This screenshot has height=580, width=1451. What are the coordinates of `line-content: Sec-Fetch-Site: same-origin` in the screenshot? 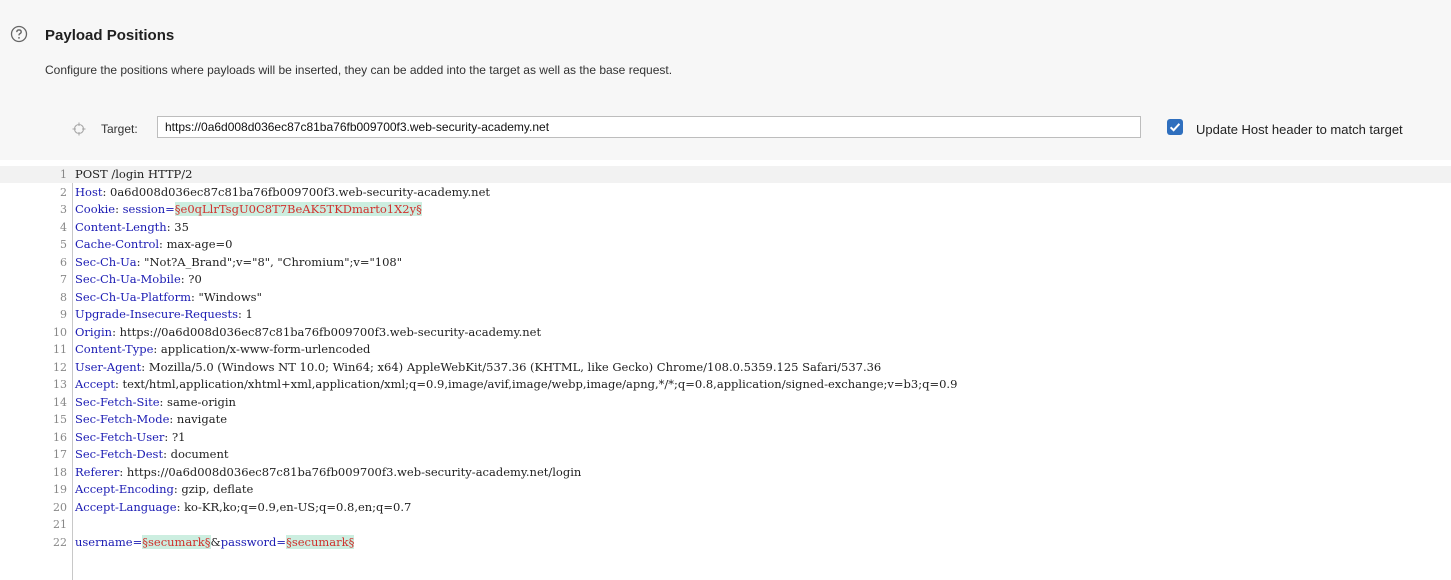 It's located at (155, 402).